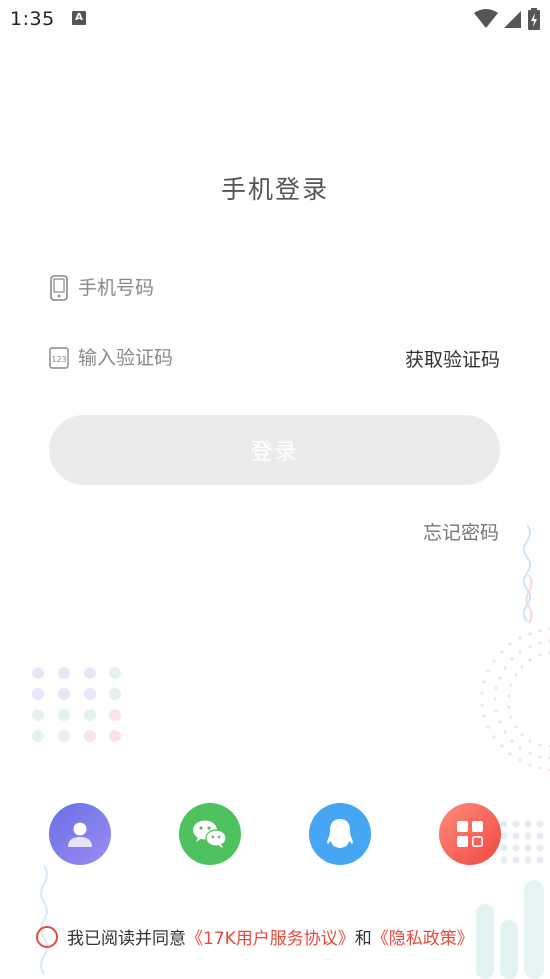  What do you see at coordinates (512, 19) in the screenshot?
I see `signal-icon` at bounding box center [512, 19].